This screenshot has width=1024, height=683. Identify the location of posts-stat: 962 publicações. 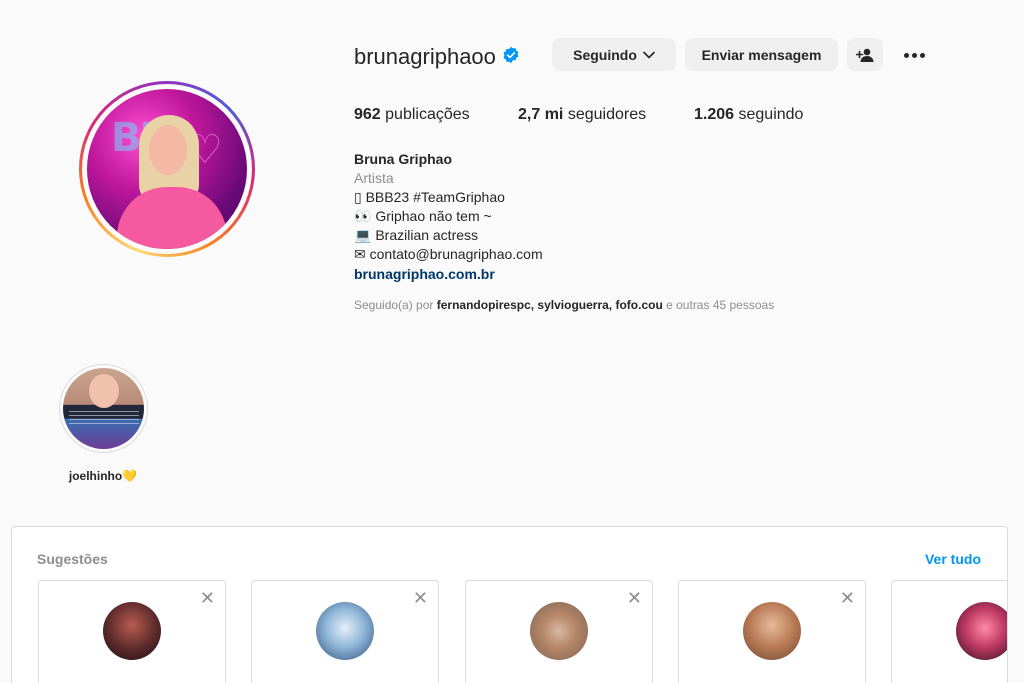
(412, 115).